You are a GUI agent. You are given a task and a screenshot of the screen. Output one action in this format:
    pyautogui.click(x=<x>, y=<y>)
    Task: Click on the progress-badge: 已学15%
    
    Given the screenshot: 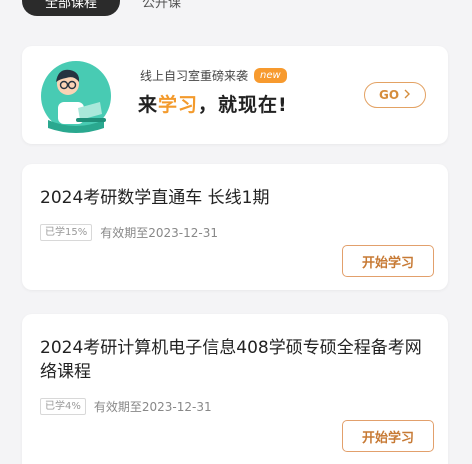 What is the action you would take?
    pyautogui.click(x=66, y=232)
    